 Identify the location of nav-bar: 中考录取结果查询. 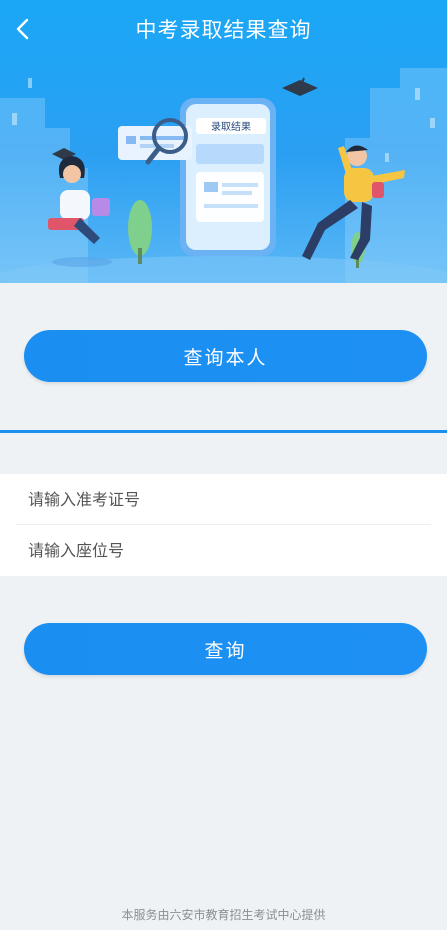
(223, 29).